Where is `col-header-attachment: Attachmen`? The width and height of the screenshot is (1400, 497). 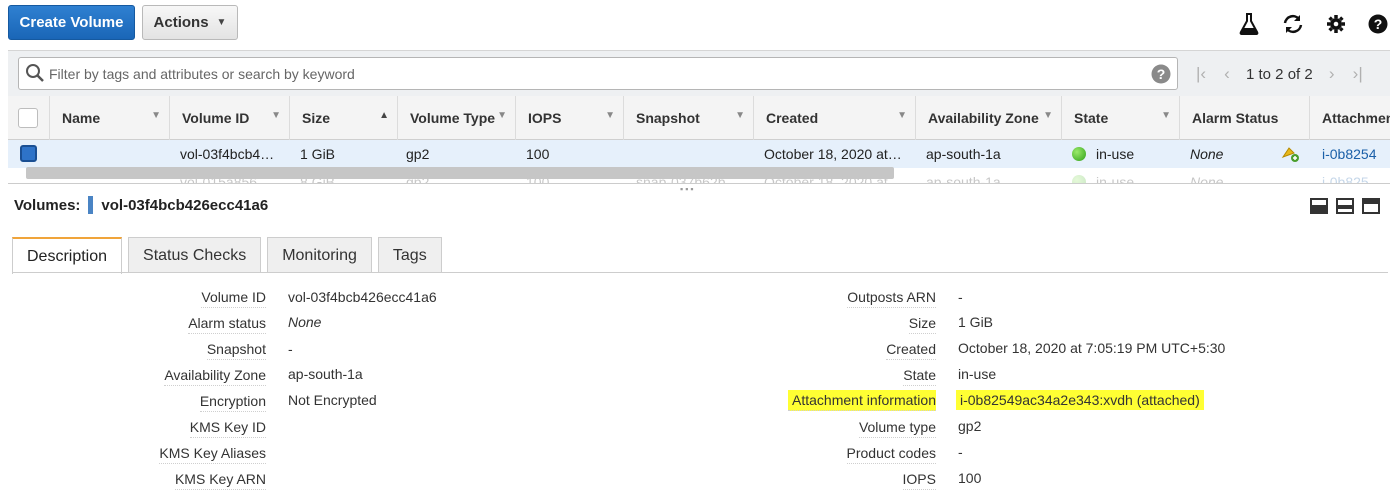 col-header-attachment: Attachmen is located at coordinates (1350, 118).